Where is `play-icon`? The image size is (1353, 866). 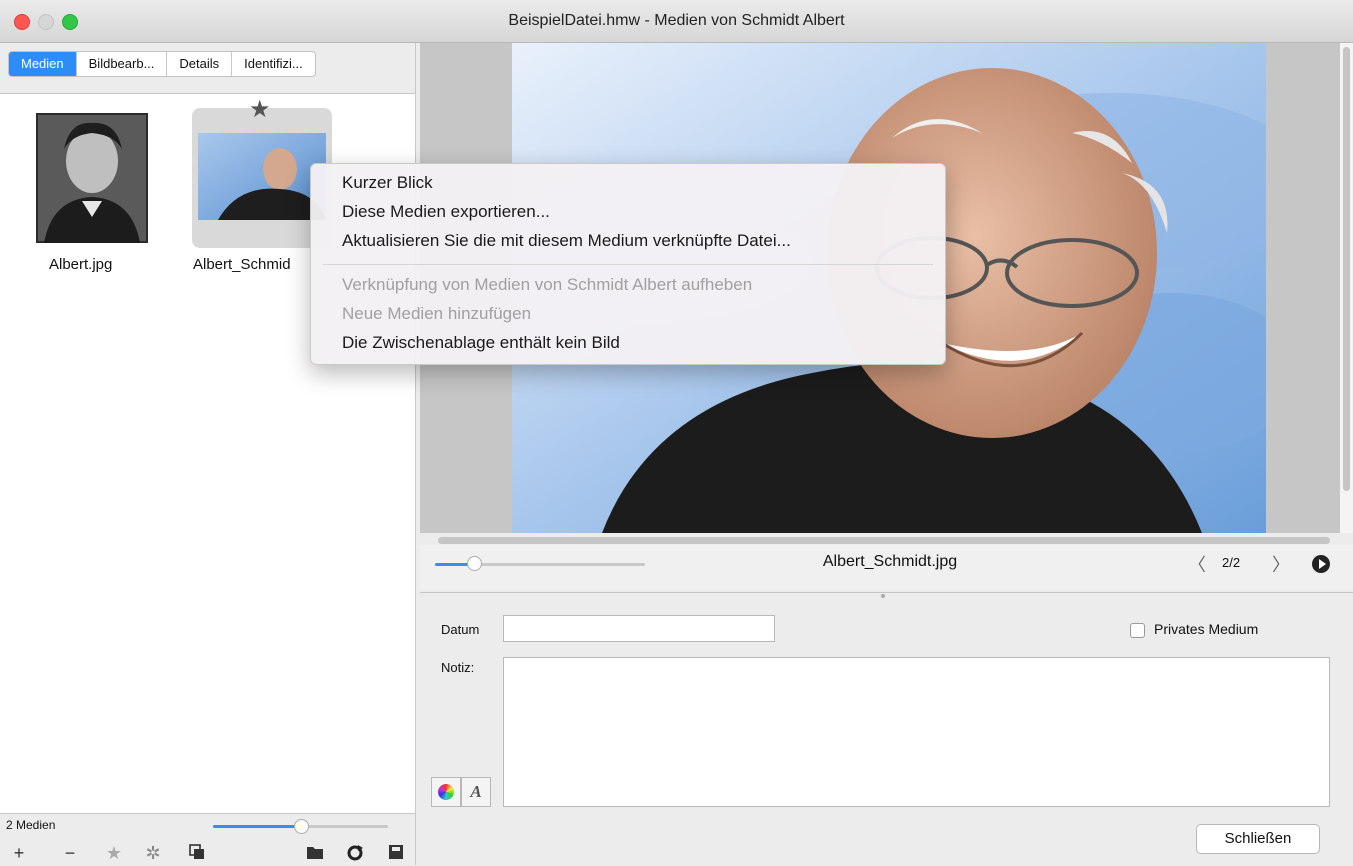 play-icon is located at coordinates (1321, 564).